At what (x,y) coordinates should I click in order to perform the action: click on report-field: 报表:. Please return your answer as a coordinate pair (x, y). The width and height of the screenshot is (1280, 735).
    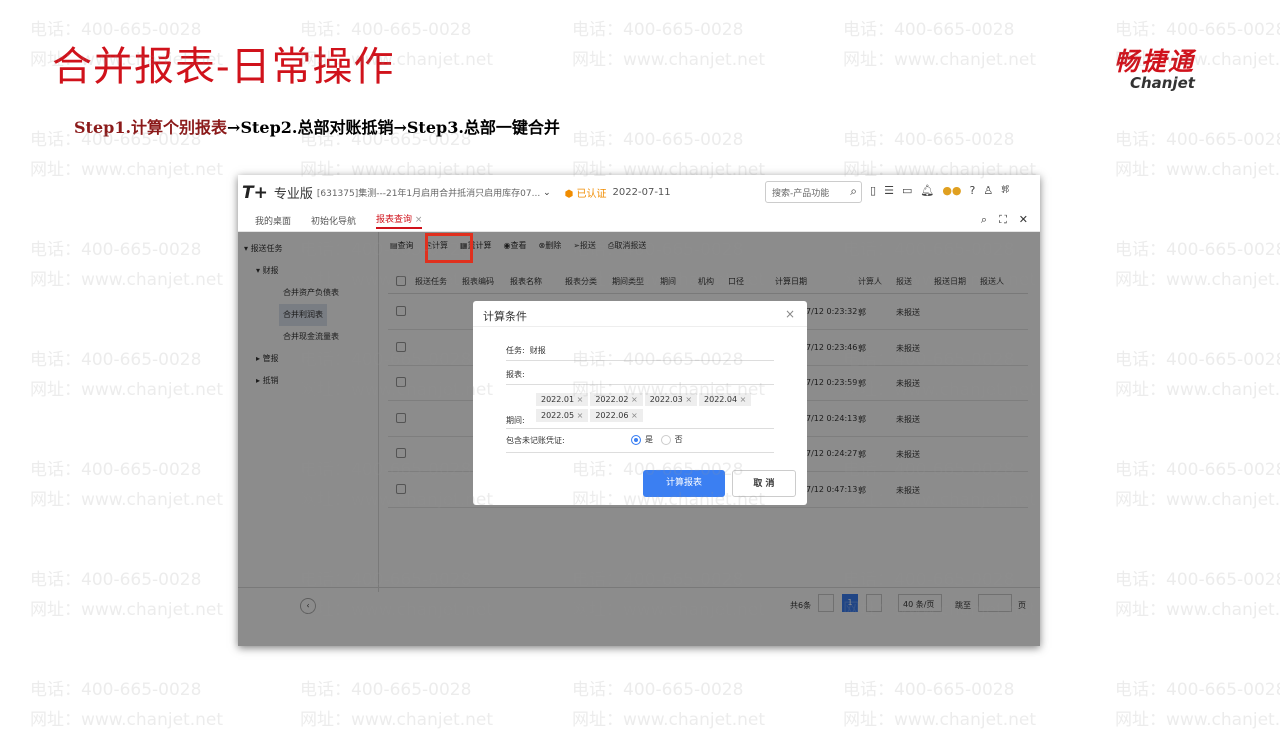
    Looking at the image, I should click on (640, 377).